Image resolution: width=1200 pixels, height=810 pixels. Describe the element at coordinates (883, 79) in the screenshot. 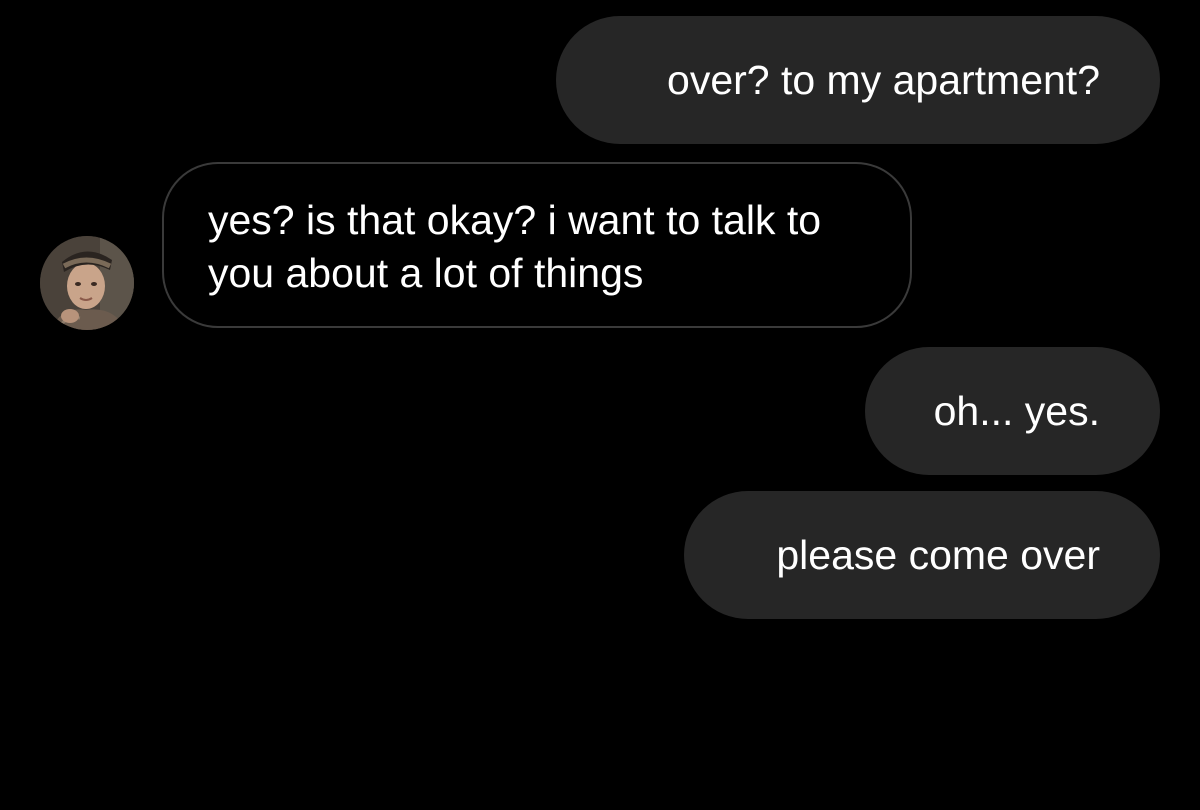

I see `message-text: over? to my apartment?` at that location.